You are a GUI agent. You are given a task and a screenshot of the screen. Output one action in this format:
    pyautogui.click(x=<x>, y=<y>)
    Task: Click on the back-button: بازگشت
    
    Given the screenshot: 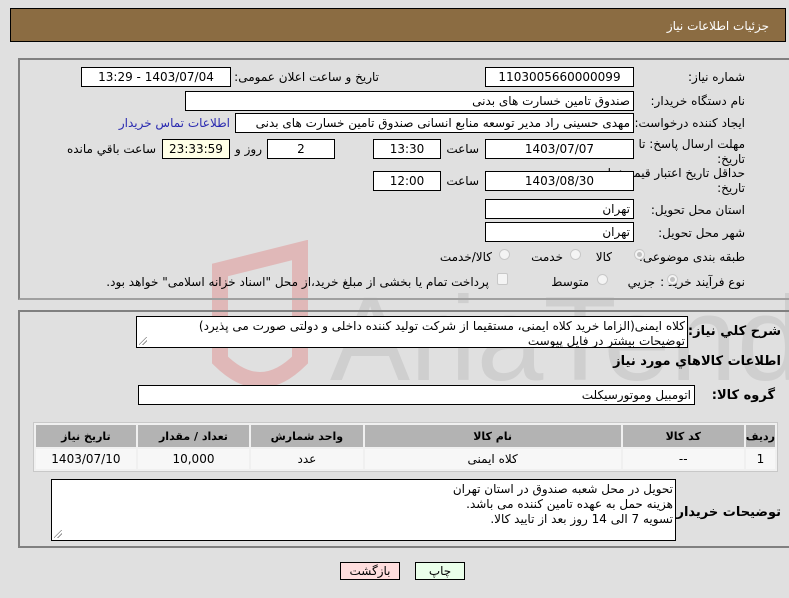 What is the action you would take?
    pyautogui.click(x=370, y=571)
    